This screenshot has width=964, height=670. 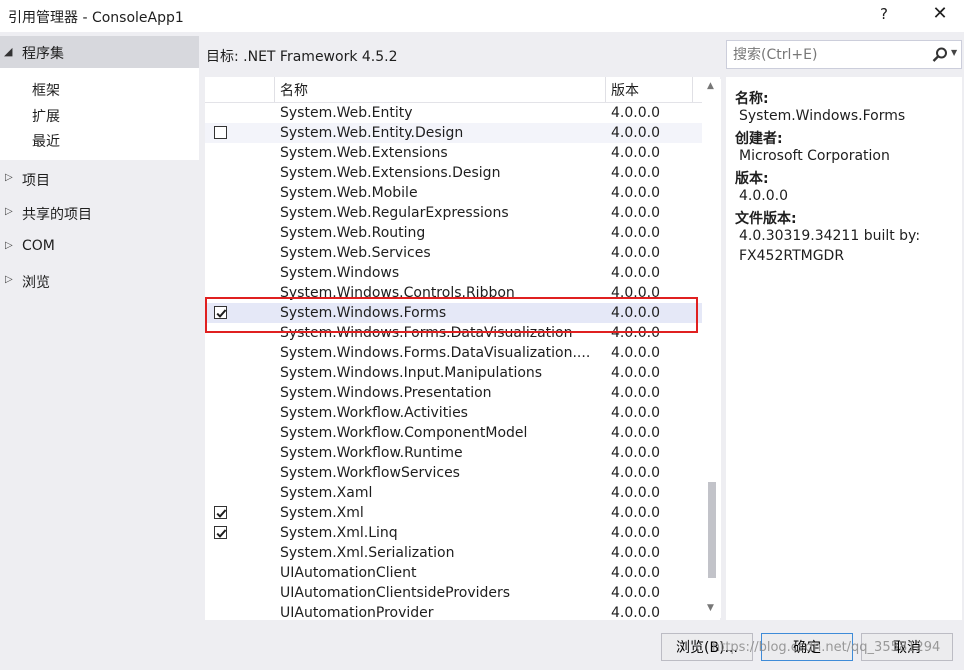 I want to click on title-bar: 引用管理器 - ConsoleApp1 ? ✕, so click(x=482, y=16).